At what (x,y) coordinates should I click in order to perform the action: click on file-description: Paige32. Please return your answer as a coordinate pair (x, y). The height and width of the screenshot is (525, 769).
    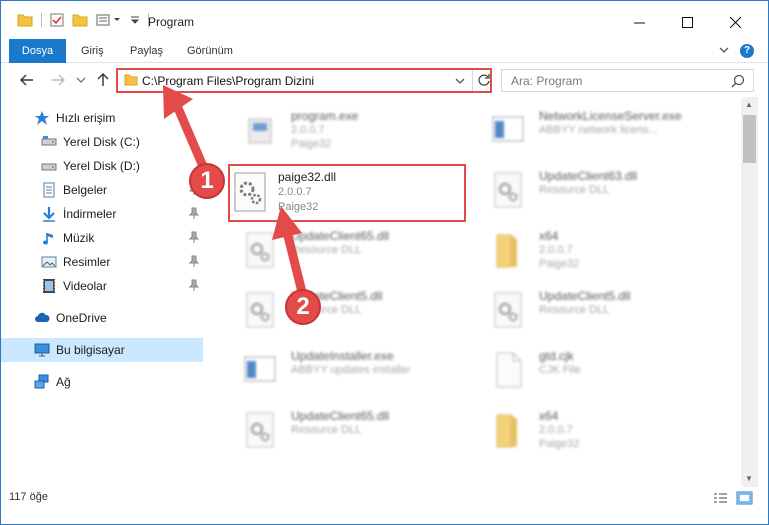
    Looking at the image, I should click on (559, 444).